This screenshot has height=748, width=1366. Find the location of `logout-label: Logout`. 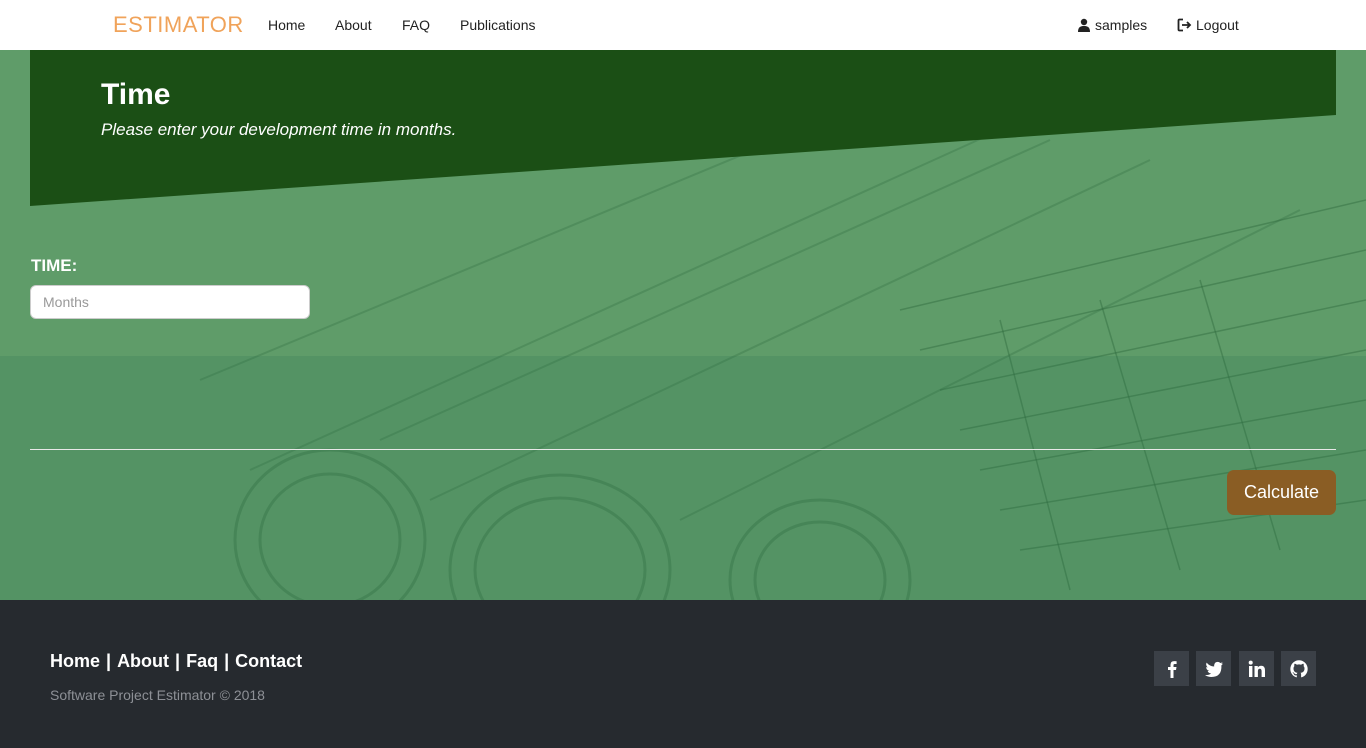

logout-label: Logout is located at coordinates (1217, 25).